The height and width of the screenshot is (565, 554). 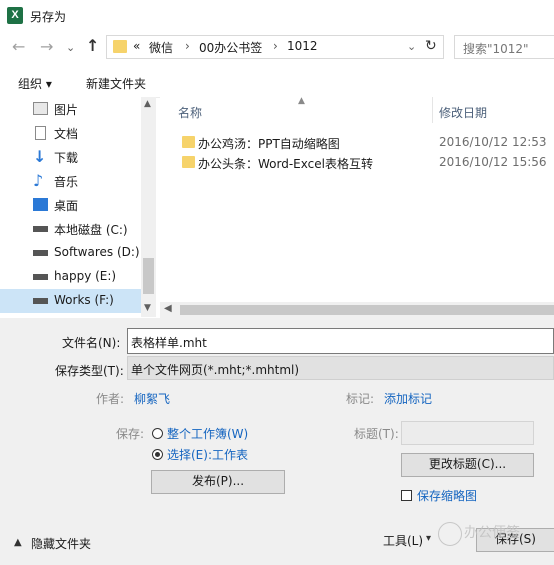 What do you see at coordinates (91, 343) in the screenshot?
I see `filename-label: 文件名(N):` at bounding box center [91, 343].